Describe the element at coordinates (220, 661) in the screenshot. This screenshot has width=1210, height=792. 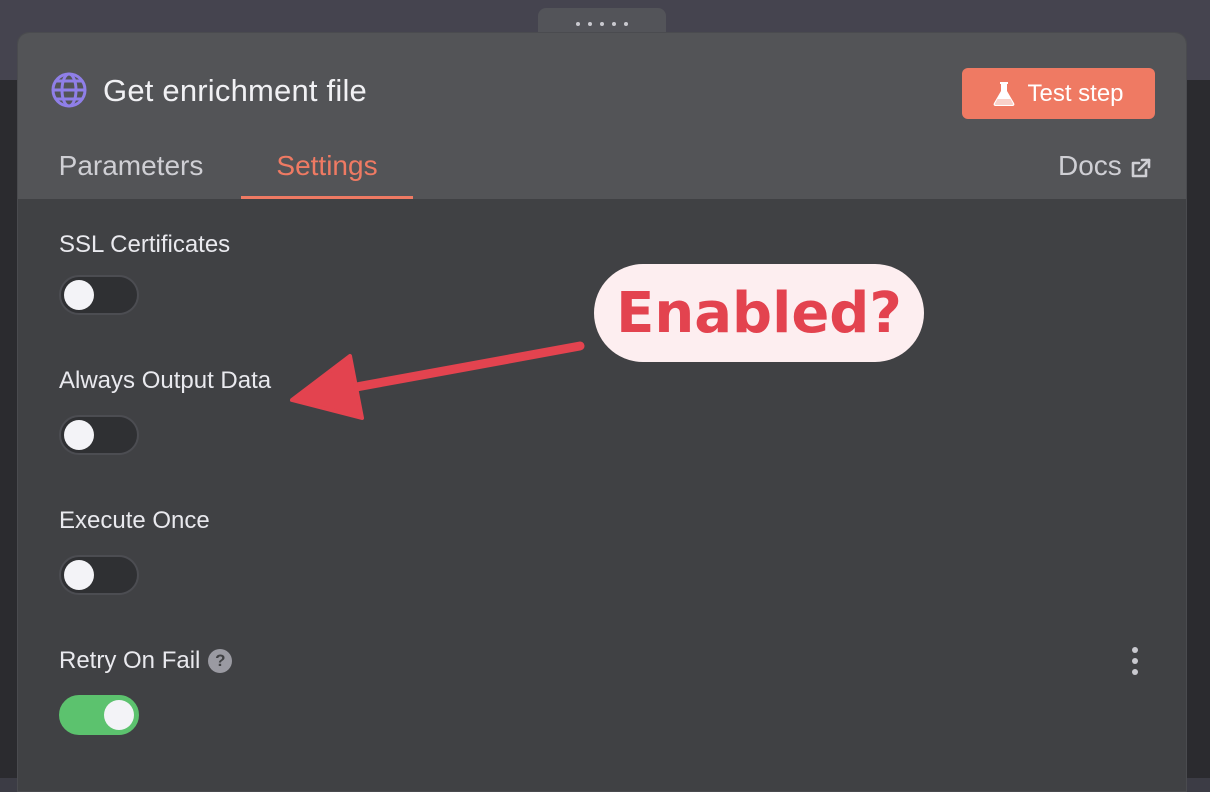
I see `help-icon: ?` at that location.